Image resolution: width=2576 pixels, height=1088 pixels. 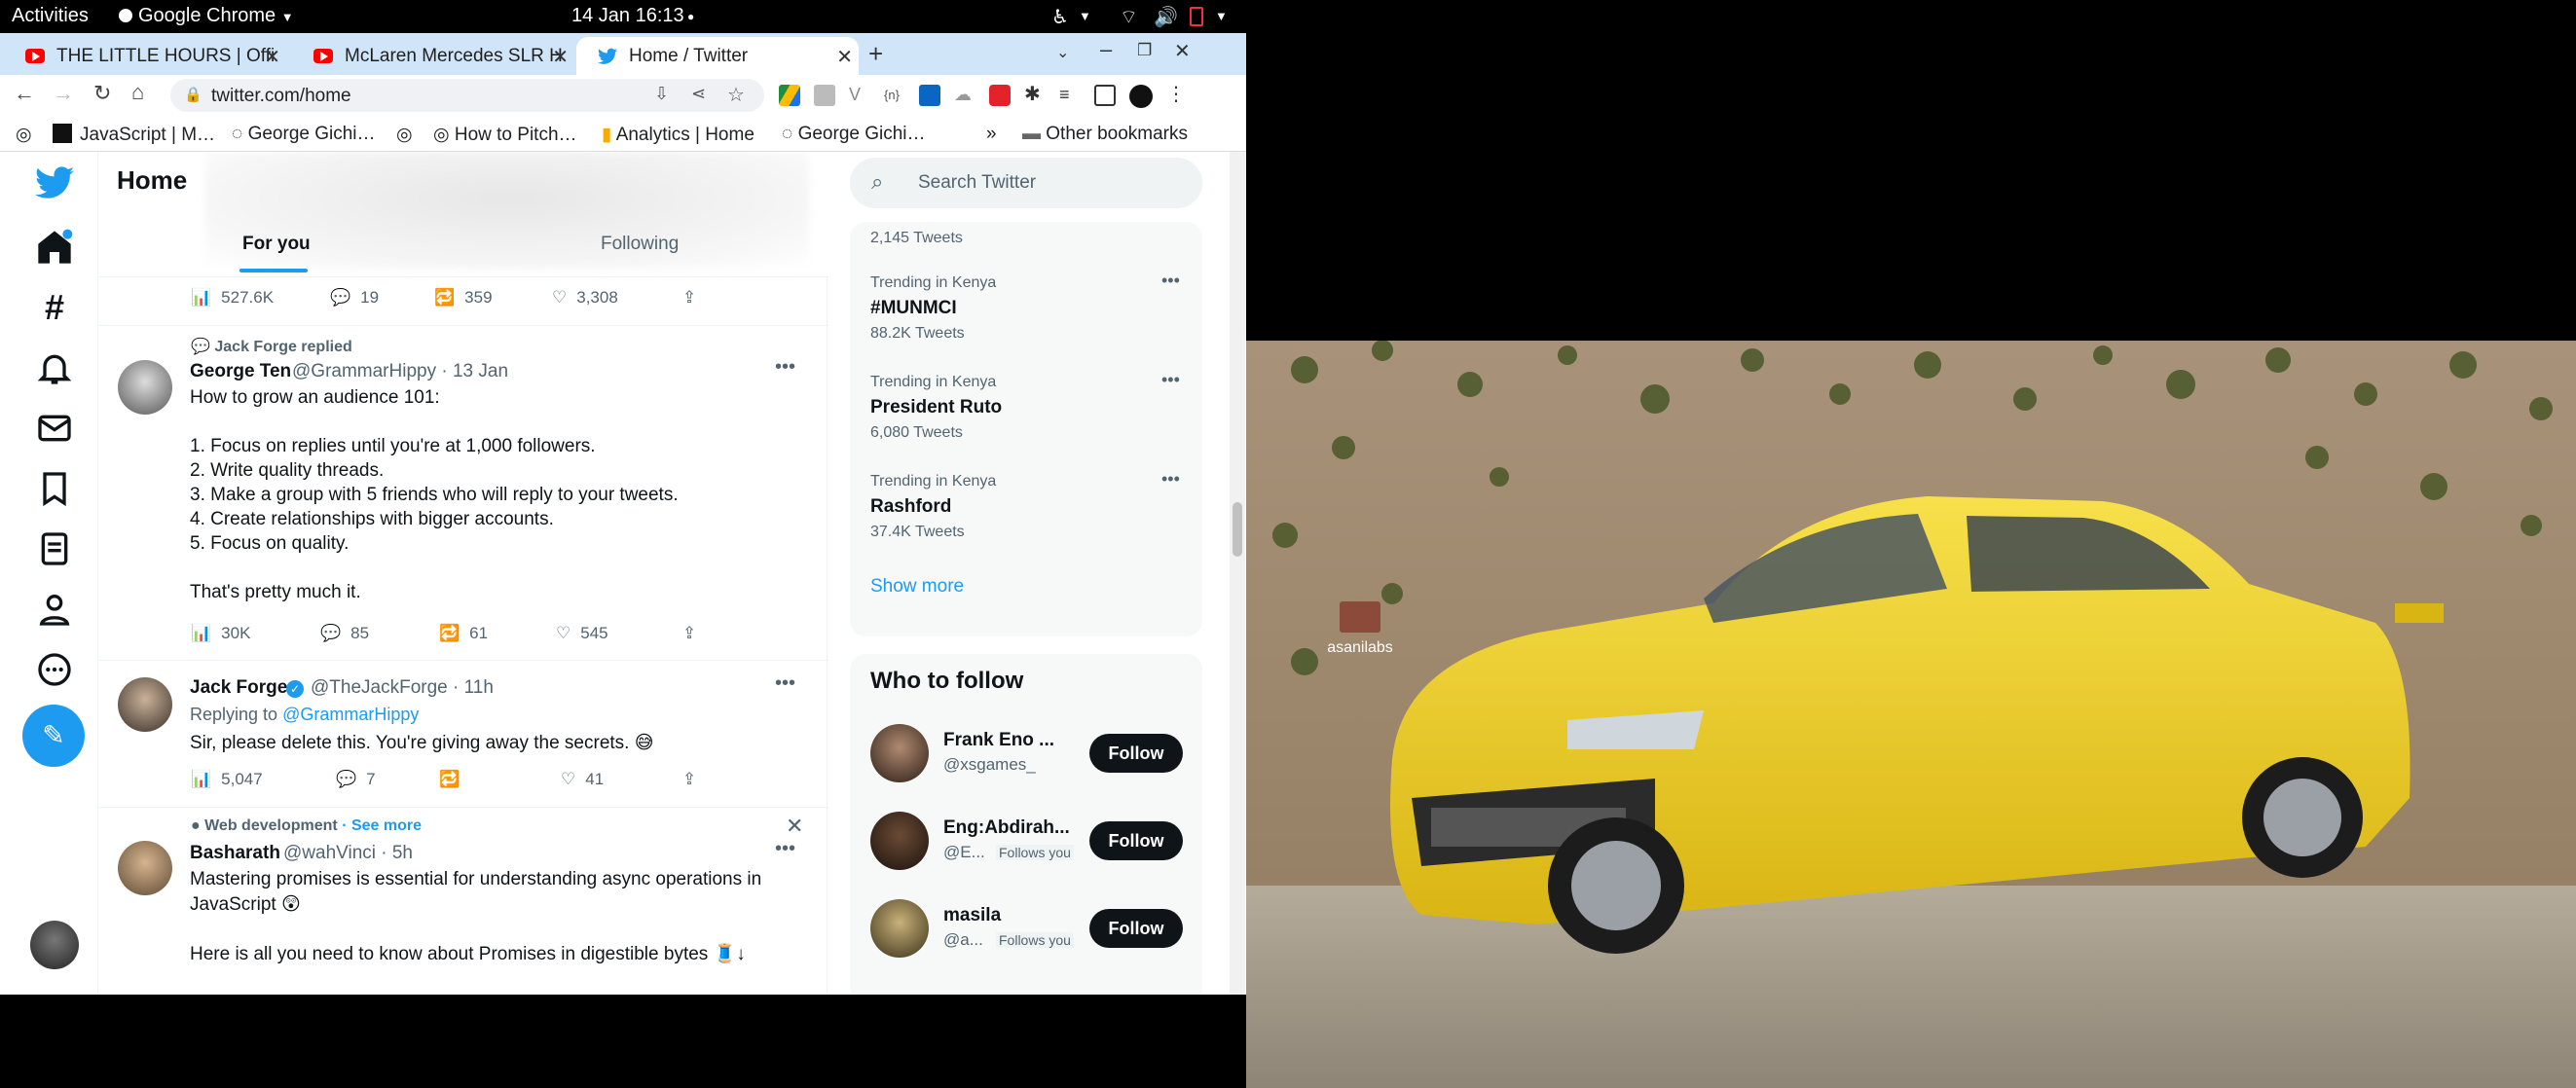 I want to click on account-avatar, so click(x=54, y=945).